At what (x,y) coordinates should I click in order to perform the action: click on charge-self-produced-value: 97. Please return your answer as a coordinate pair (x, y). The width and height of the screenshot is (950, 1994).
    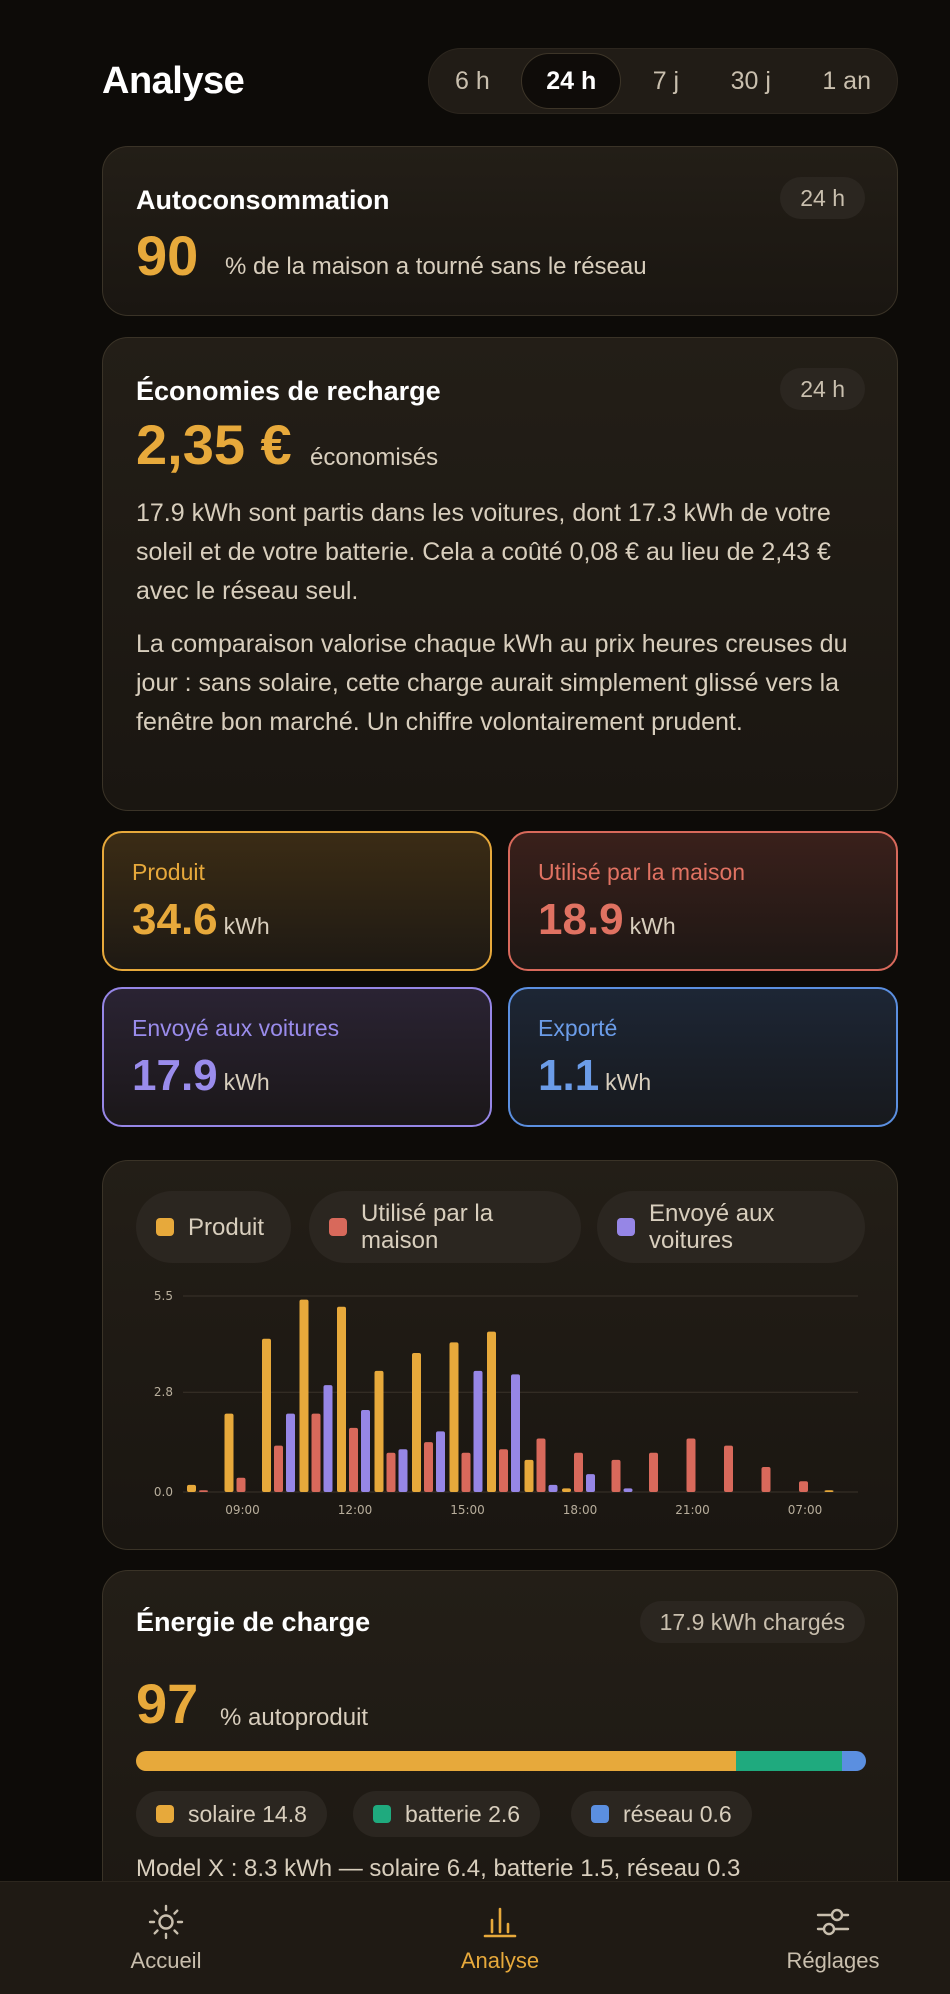
    Looking at the image, I should click on (167, 1703).